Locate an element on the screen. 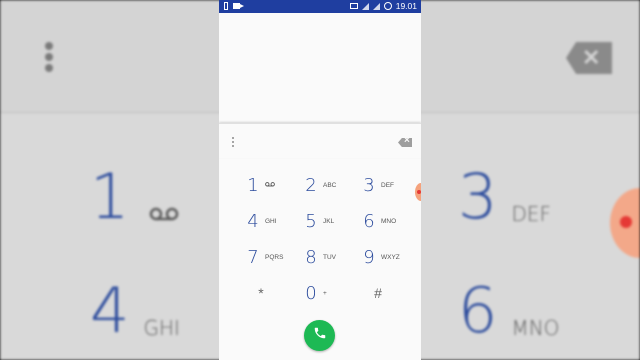 The height and width of the screenshot is (360, 640). key-0: 0 + is located at coordinates (331, 293).